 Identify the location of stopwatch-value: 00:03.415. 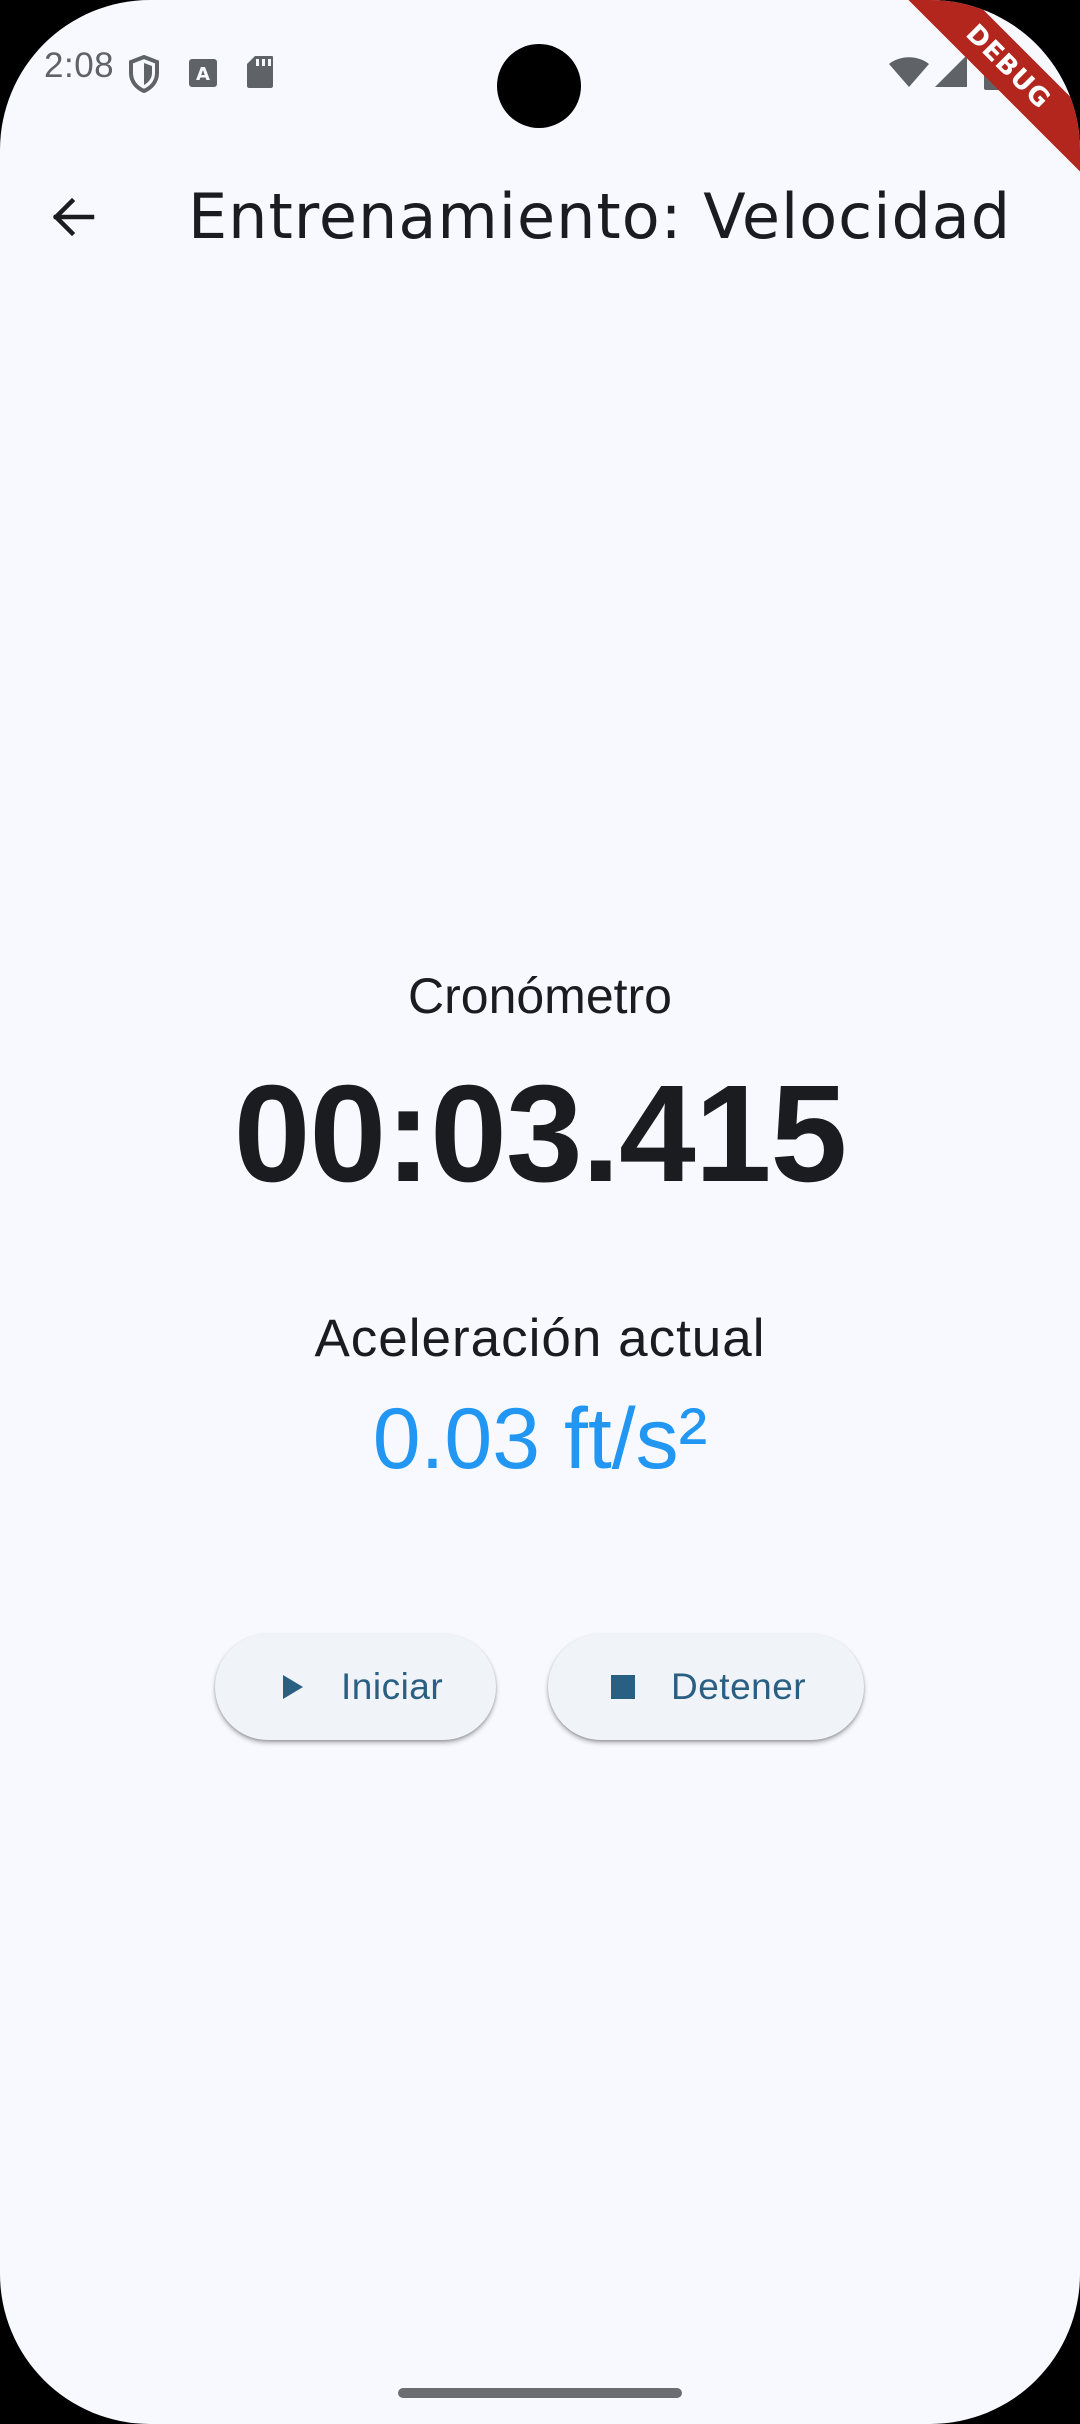
(540, 1134).